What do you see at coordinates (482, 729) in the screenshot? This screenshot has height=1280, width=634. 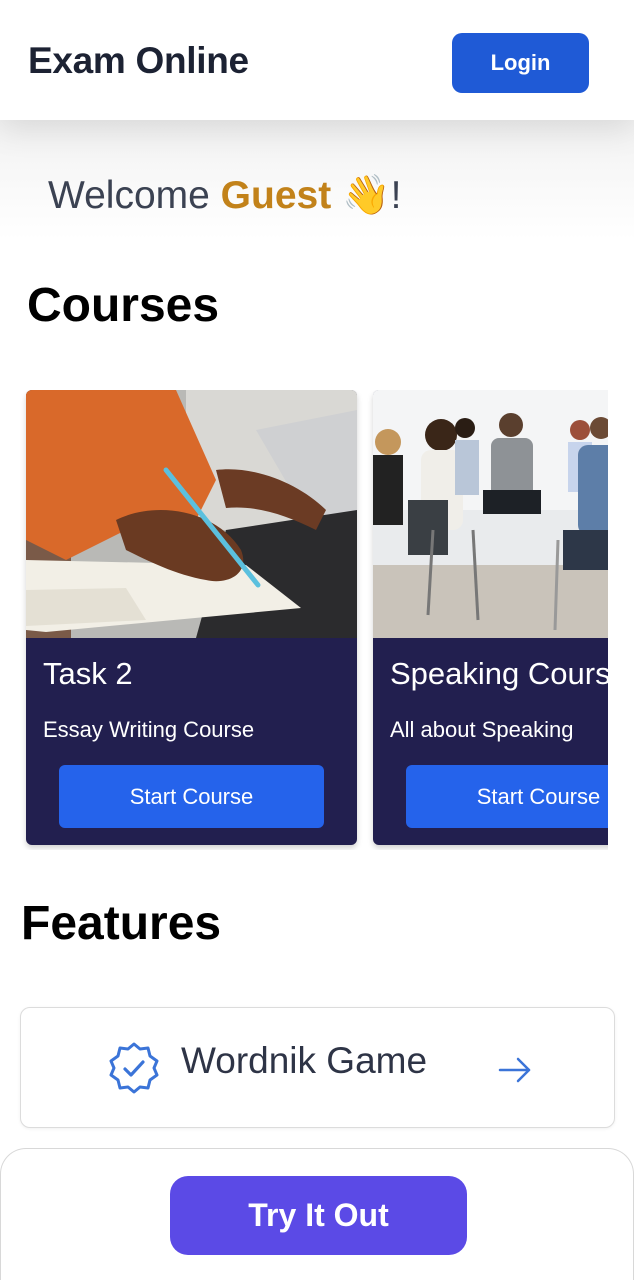 I see `course-subtitle: All about Speaking` at bounding box center [482, 729].